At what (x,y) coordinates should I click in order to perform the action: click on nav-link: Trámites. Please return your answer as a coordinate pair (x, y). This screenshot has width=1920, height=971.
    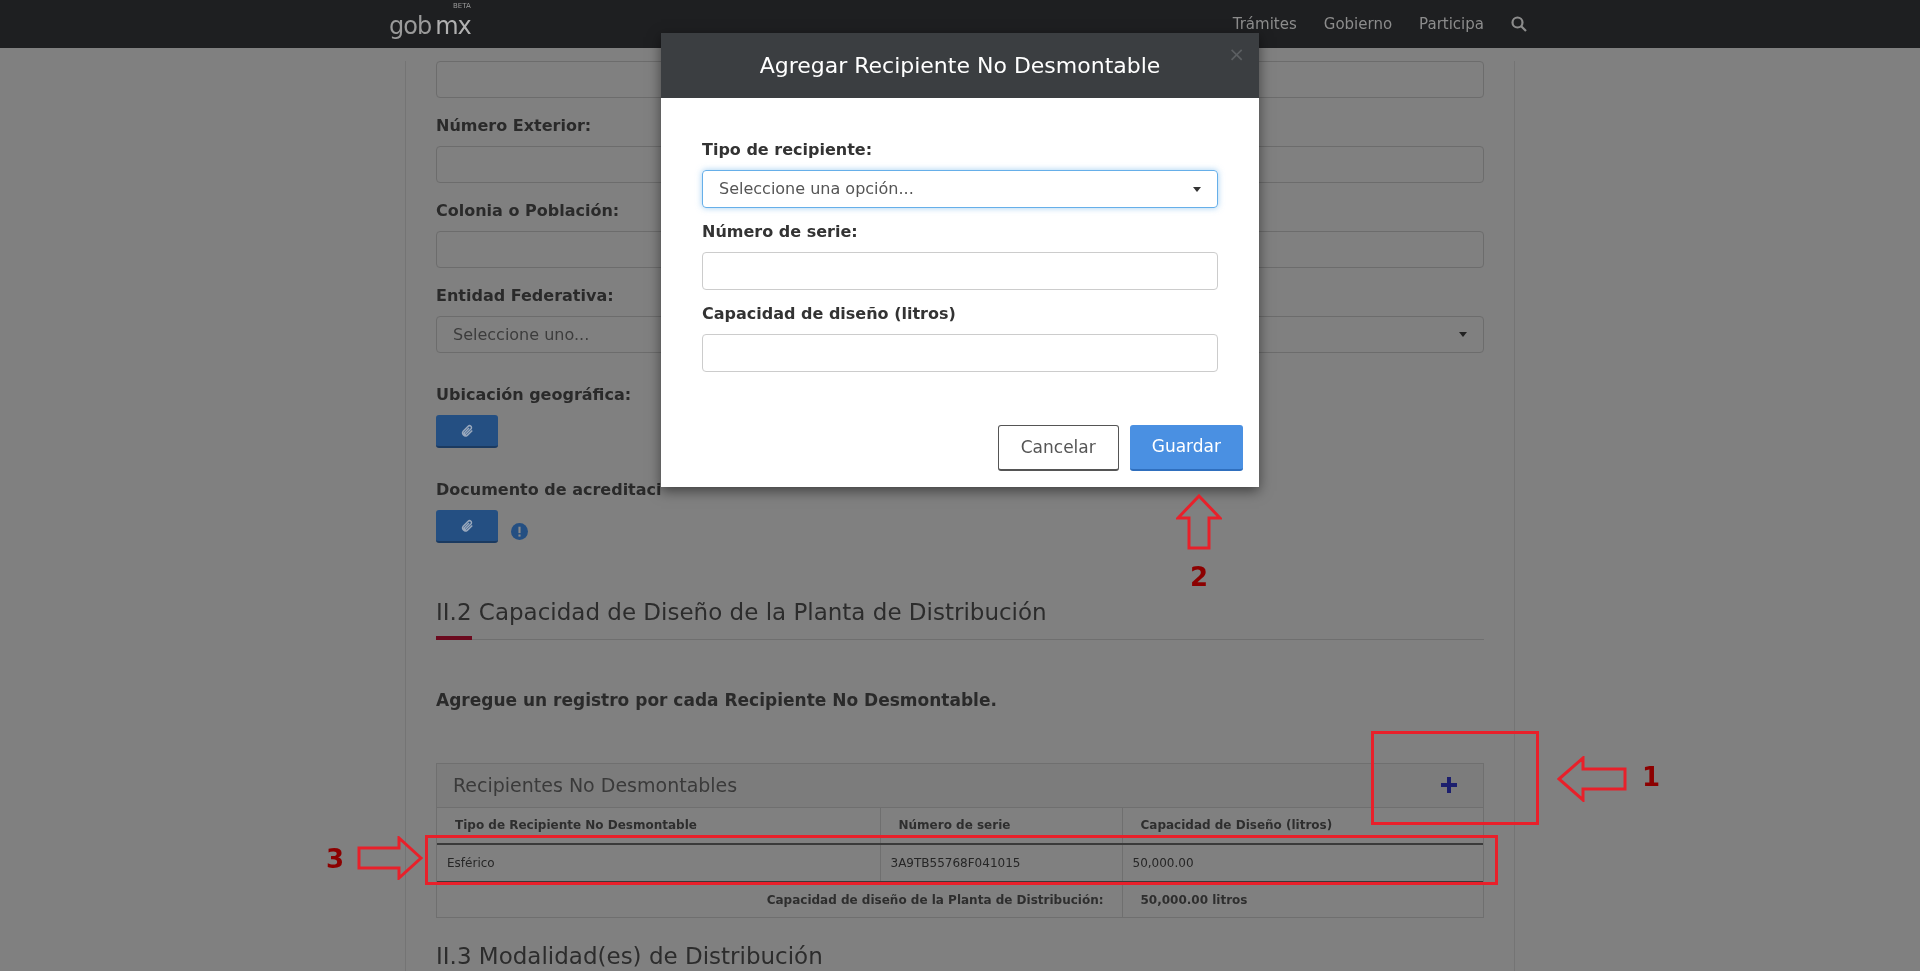
    Looking at the image, I should click on (1264, 24).